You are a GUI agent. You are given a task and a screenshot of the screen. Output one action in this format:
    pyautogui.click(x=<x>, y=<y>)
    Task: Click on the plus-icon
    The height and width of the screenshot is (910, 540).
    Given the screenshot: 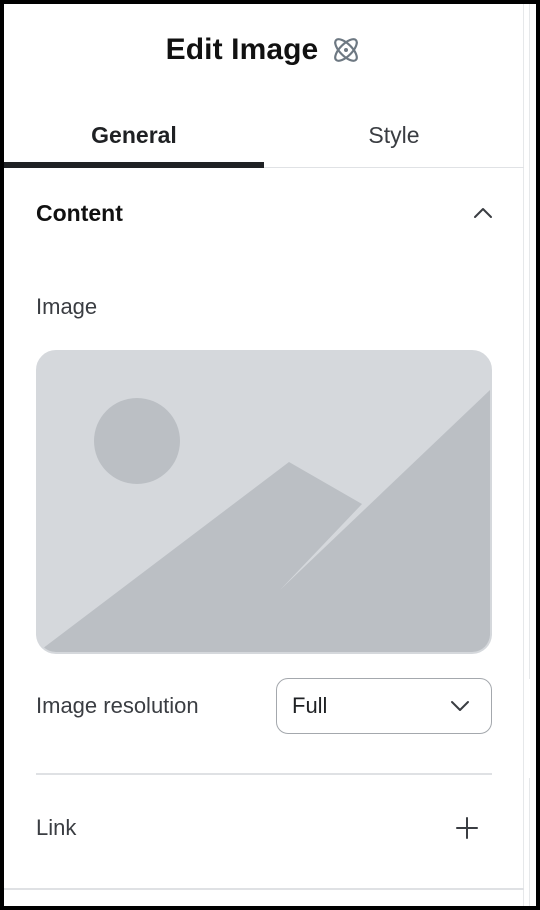 What is the action you would take?
    pyautogui.click(x=467, y=828)
    